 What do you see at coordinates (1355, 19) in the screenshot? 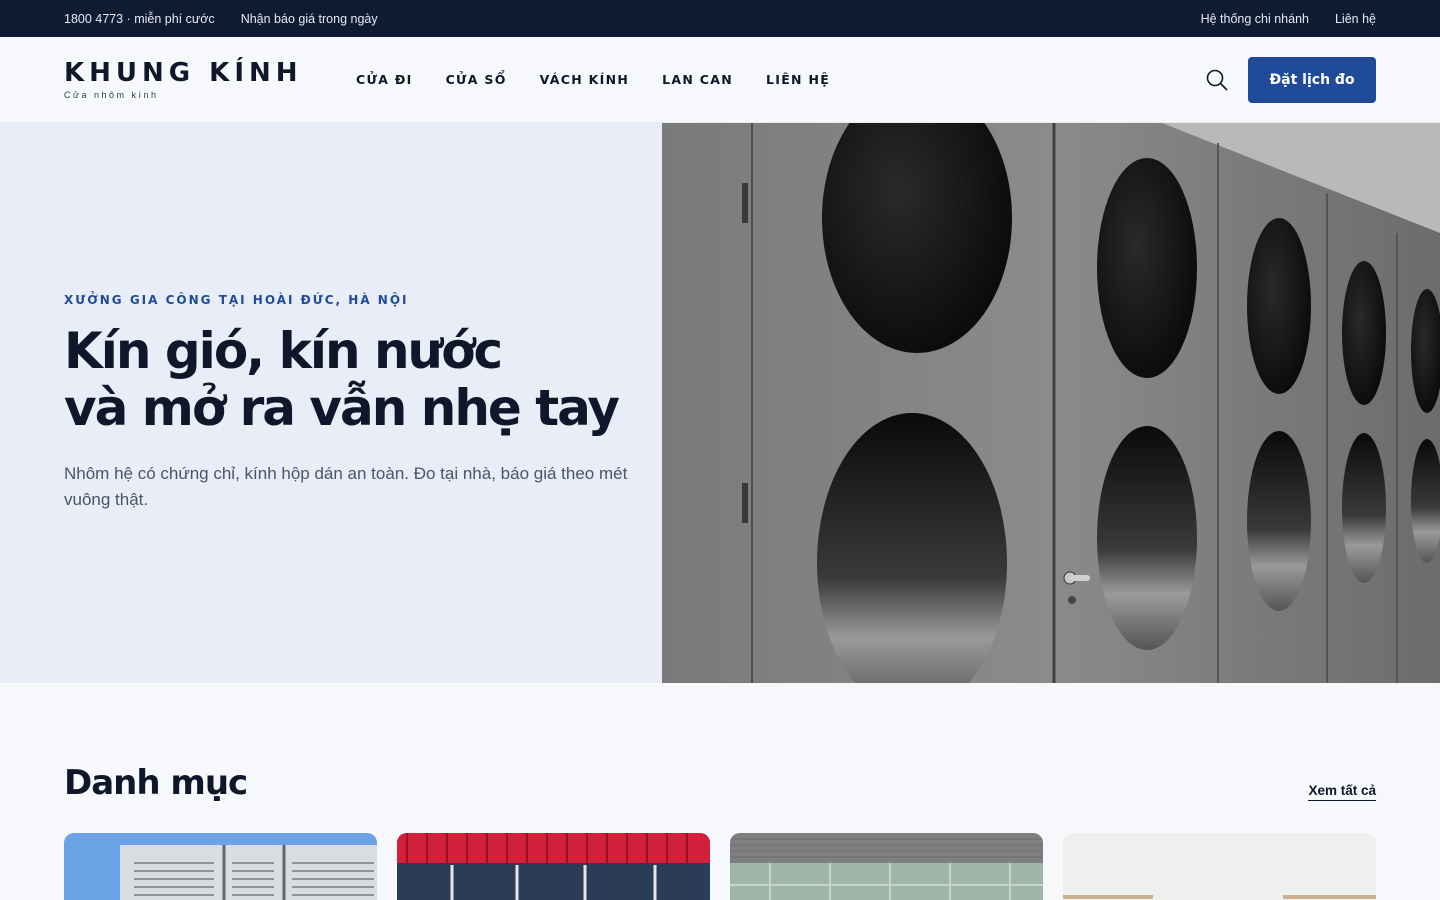
I see `contact-link: Liên hệ` at bounding box center [1355, 19].